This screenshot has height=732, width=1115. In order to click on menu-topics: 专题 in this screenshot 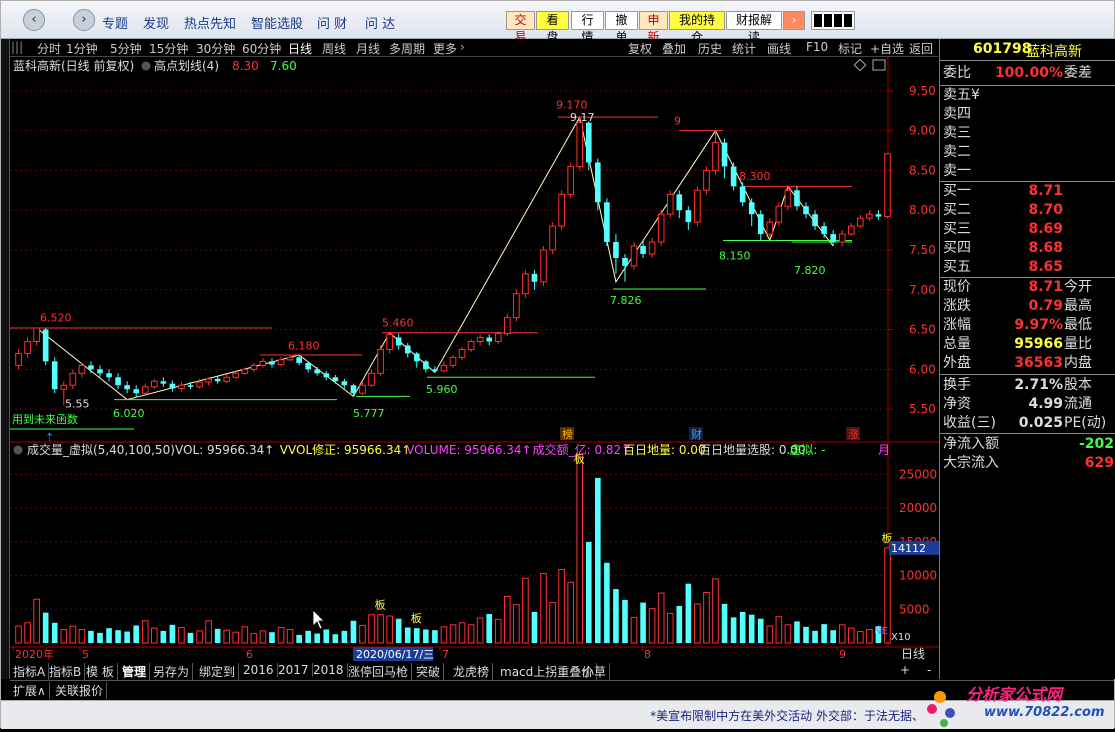, I will do `click(115, 22)`.